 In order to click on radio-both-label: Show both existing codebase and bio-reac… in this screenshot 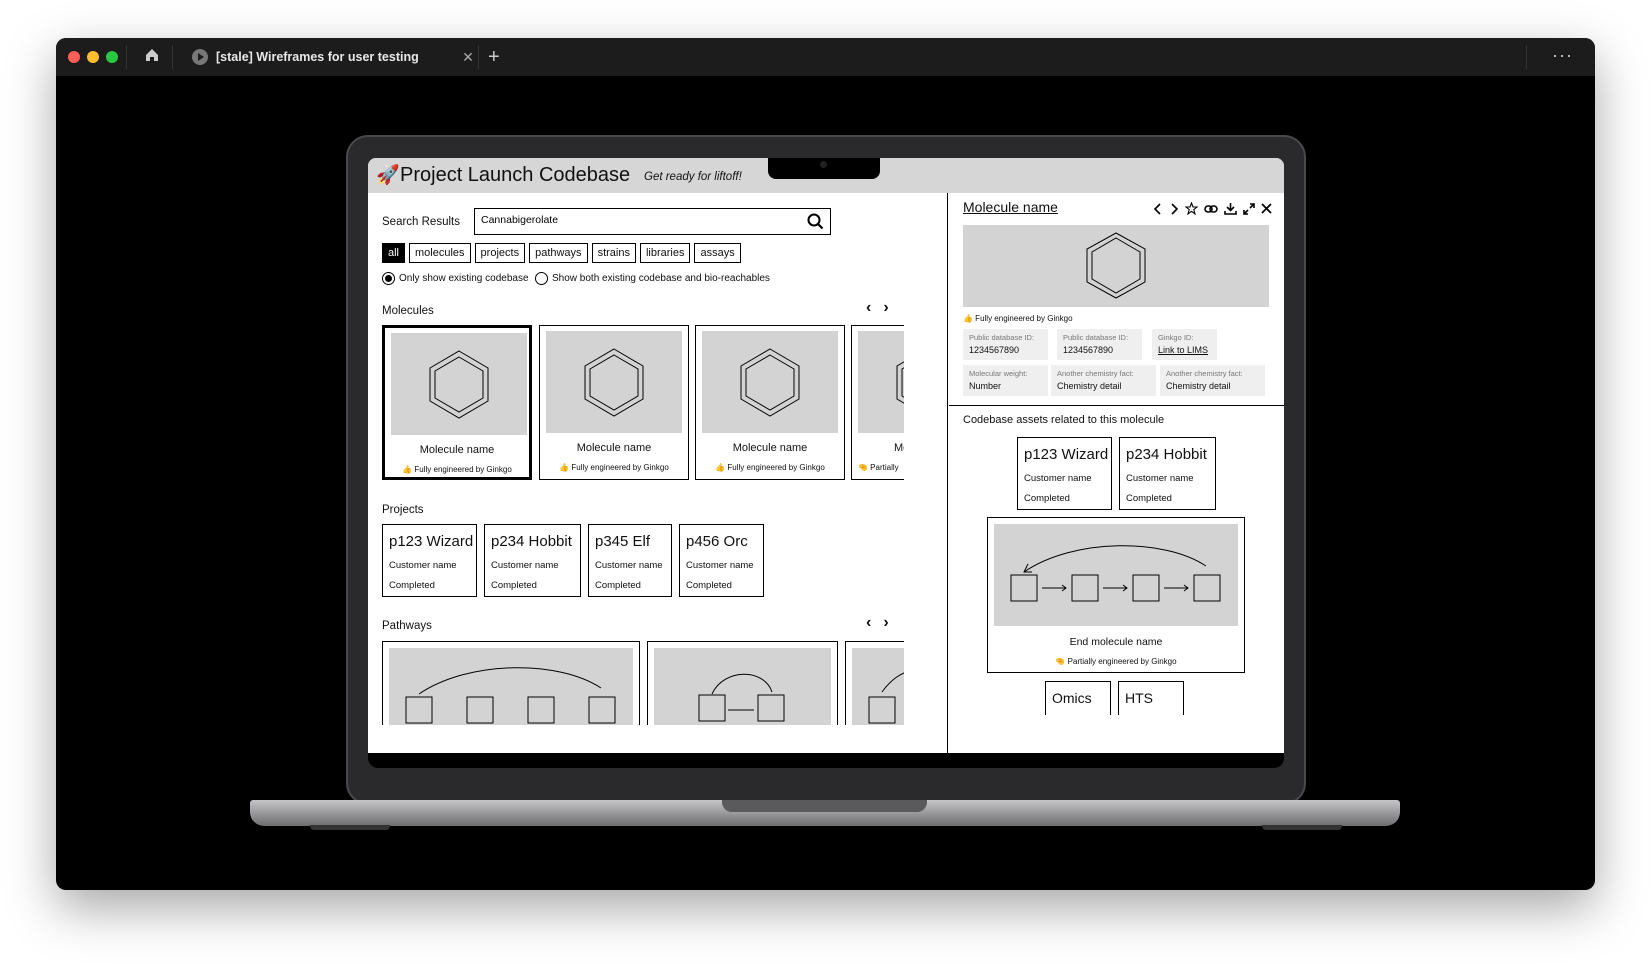, I will do `click(661, 278)`.